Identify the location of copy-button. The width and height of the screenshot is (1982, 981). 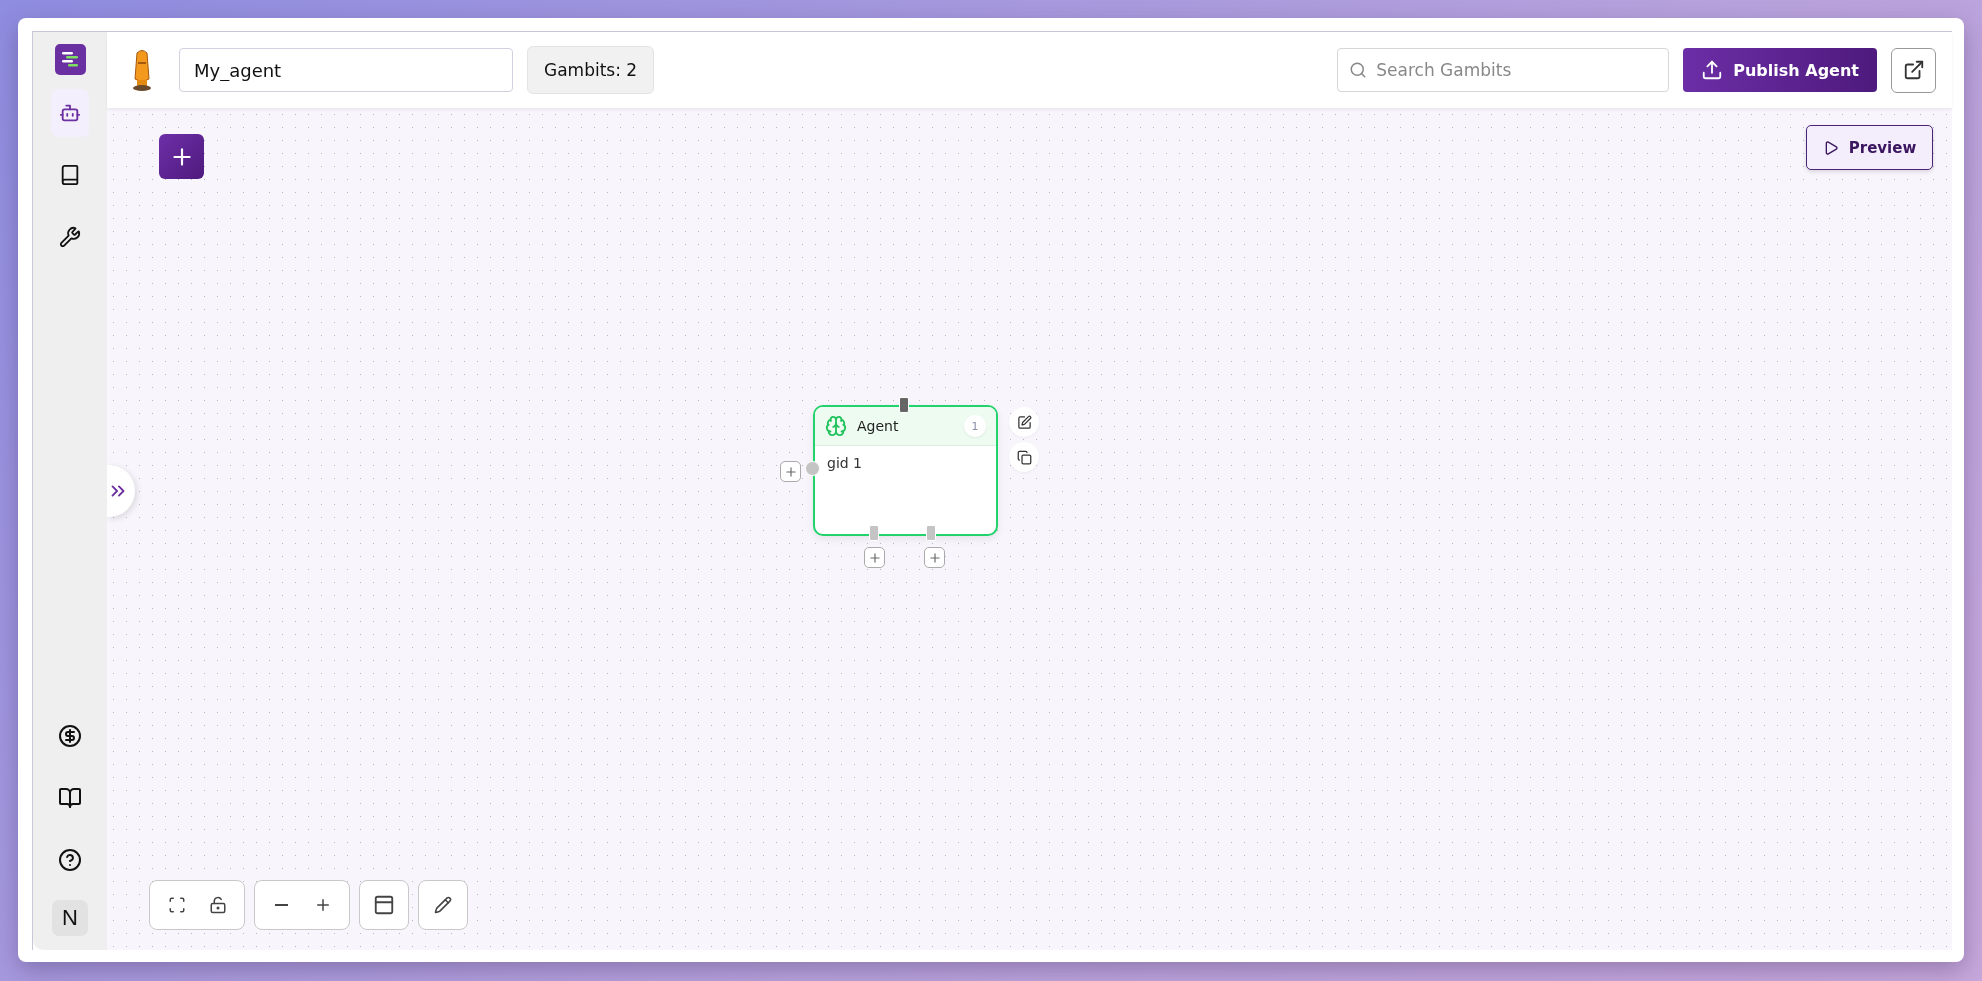
(1024, 457).